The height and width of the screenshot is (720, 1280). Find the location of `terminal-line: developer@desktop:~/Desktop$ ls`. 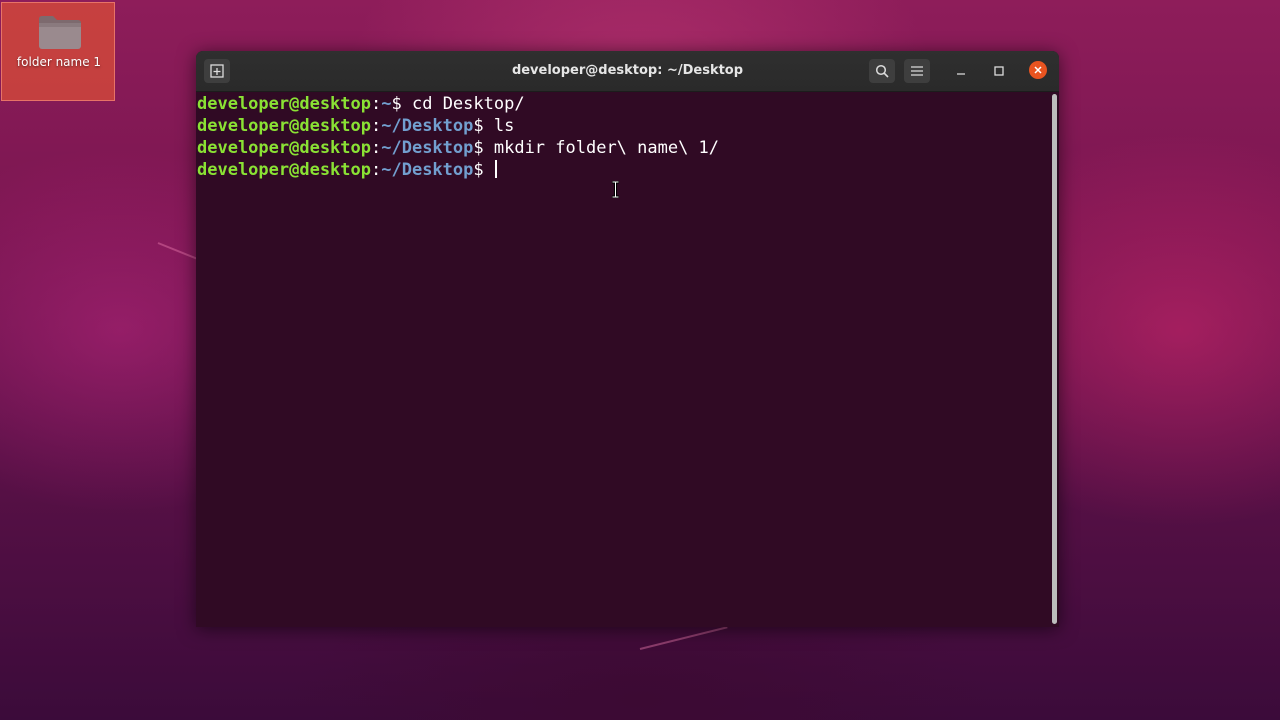

terminal-line: developer@desktop:~/Desktop$ ls is located at coordinates (355, 126).